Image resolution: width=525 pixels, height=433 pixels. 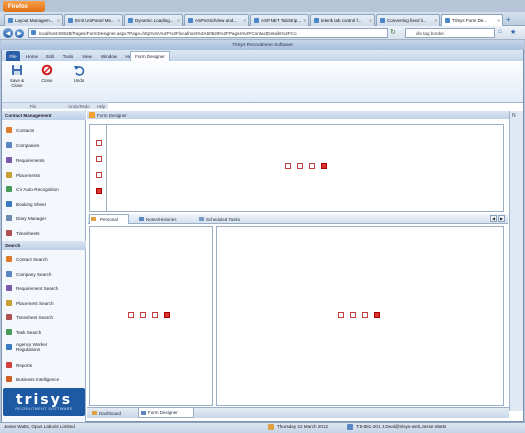 I want to click on menu-file: File, so click(x=13, y=56).